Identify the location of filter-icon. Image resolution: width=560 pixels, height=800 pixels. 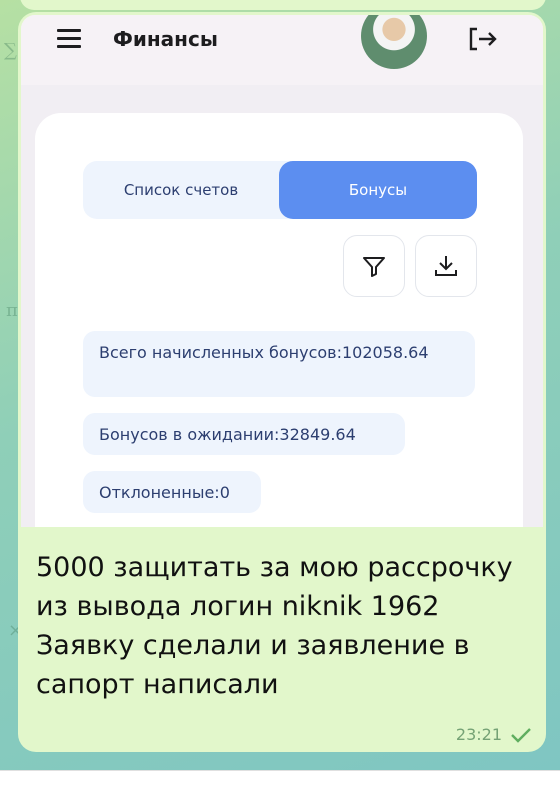
(374, 267).